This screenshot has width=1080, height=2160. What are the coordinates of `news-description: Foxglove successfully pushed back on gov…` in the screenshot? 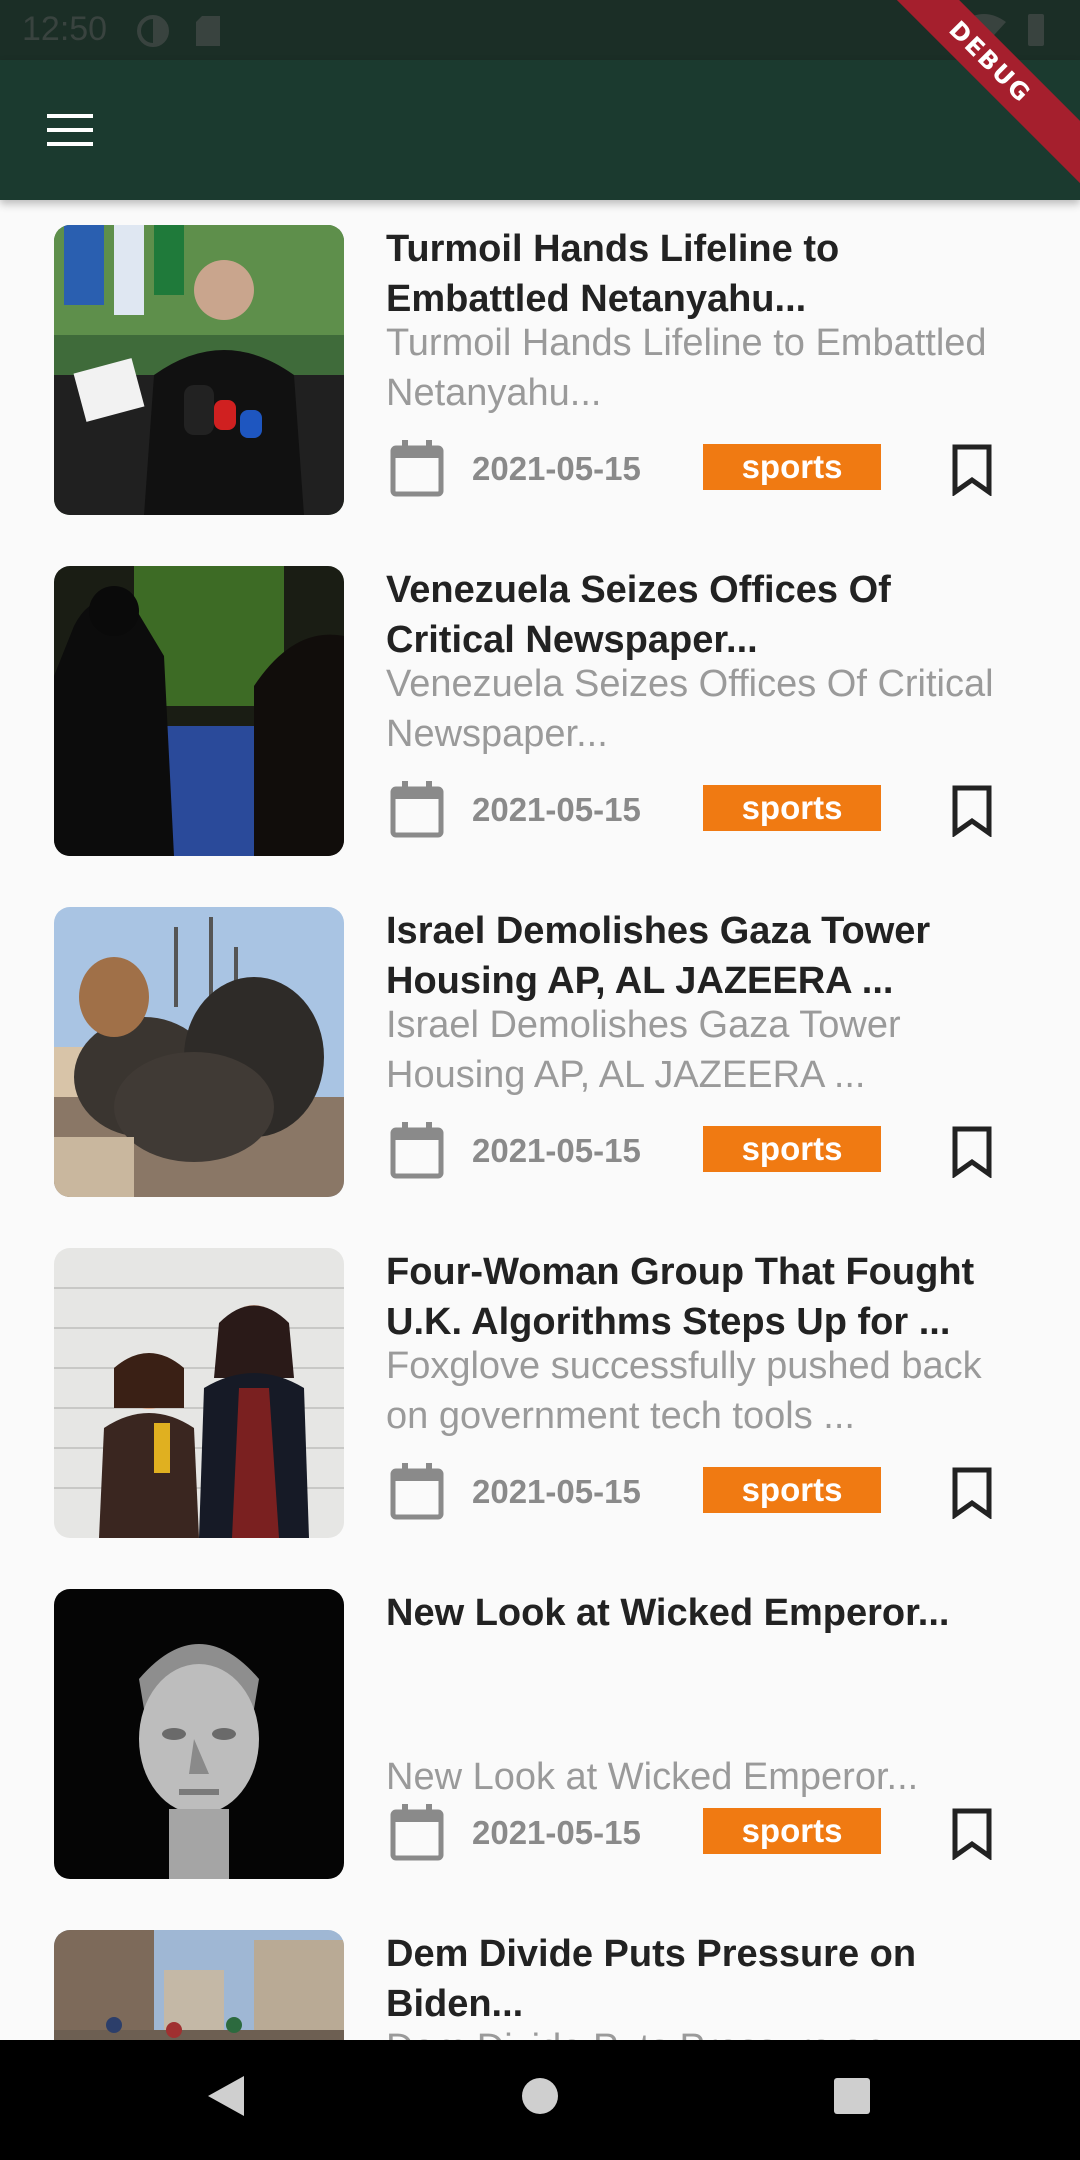 It's located at (684, 1391).